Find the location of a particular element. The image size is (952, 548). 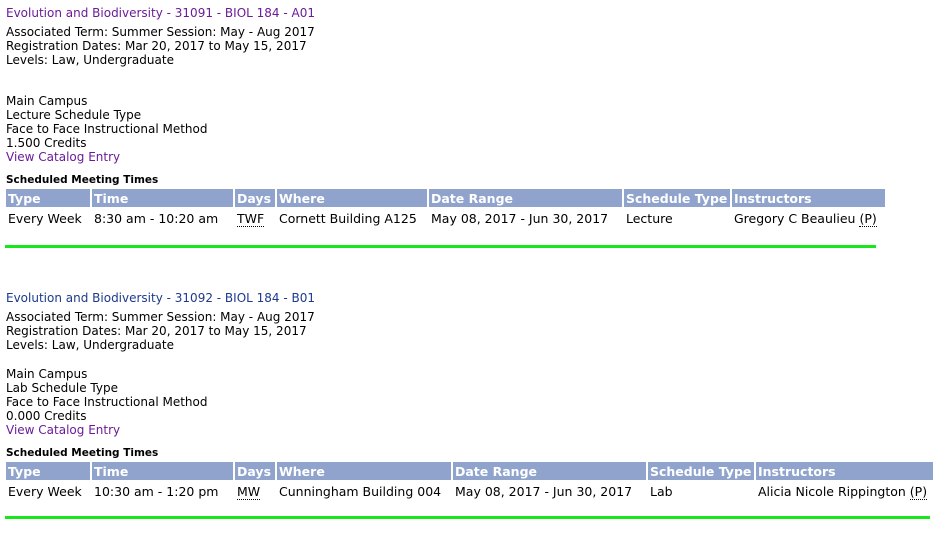

cell-time: 10:30 am - 1:20 pm is located at coordinates (156, 491).